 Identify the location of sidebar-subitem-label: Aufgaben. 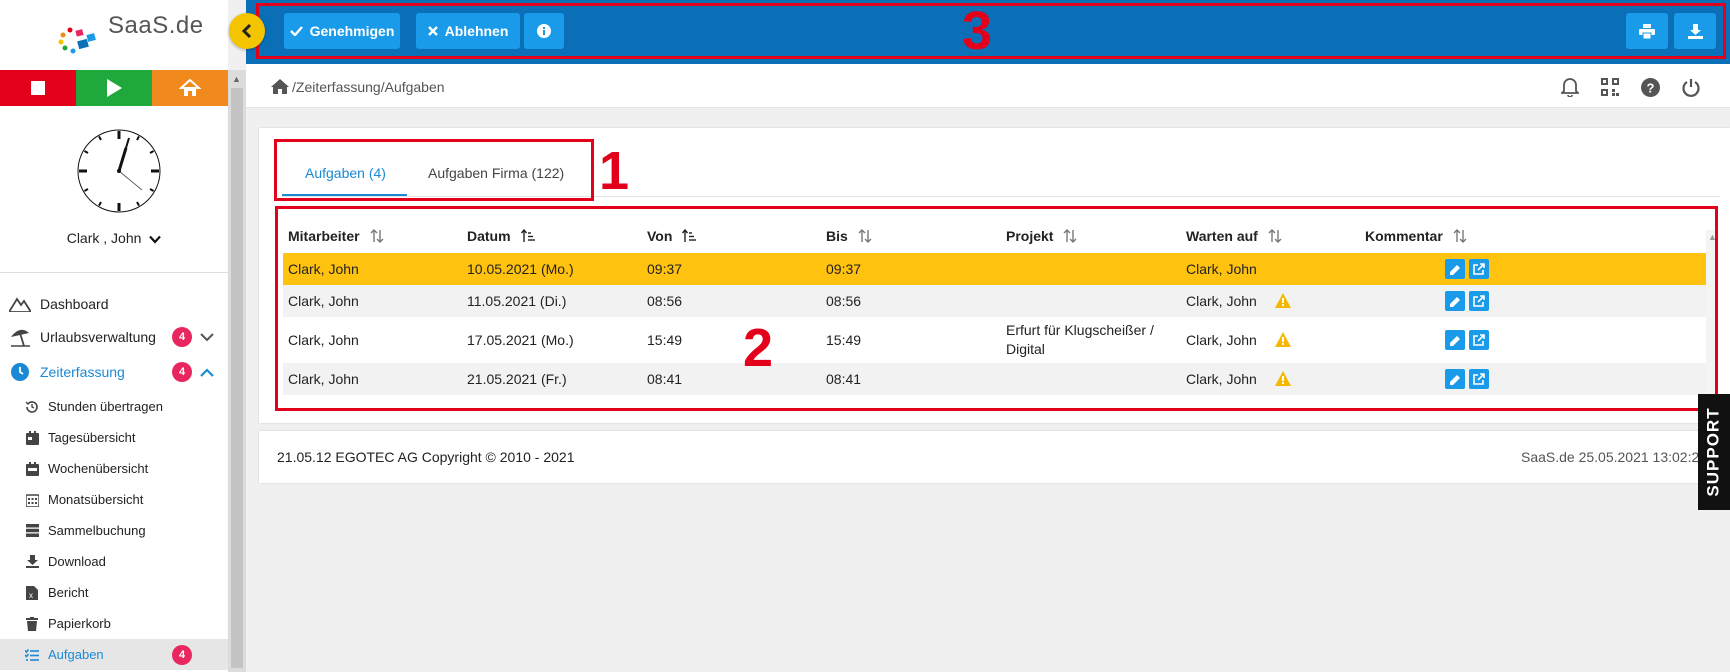
(76, 654).